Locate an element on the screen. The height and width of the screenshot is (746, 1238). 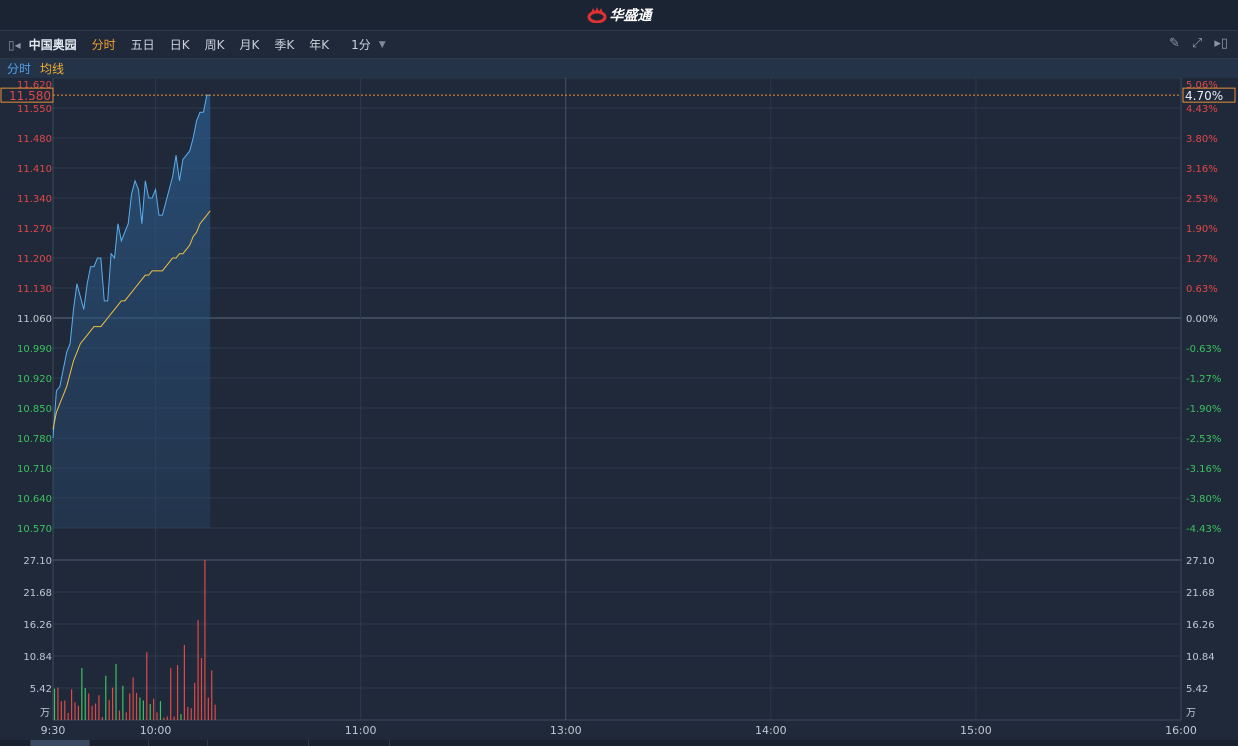
price-tick-label: 11.410 is located at coordinates (34, 169).